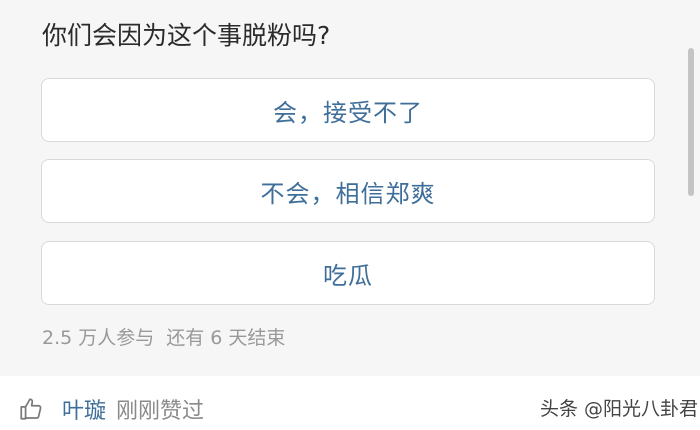  Describe the element at coordinates (98, 338) in the screenshot. I see `poll-participants: 2.5 万人参与` at that location.